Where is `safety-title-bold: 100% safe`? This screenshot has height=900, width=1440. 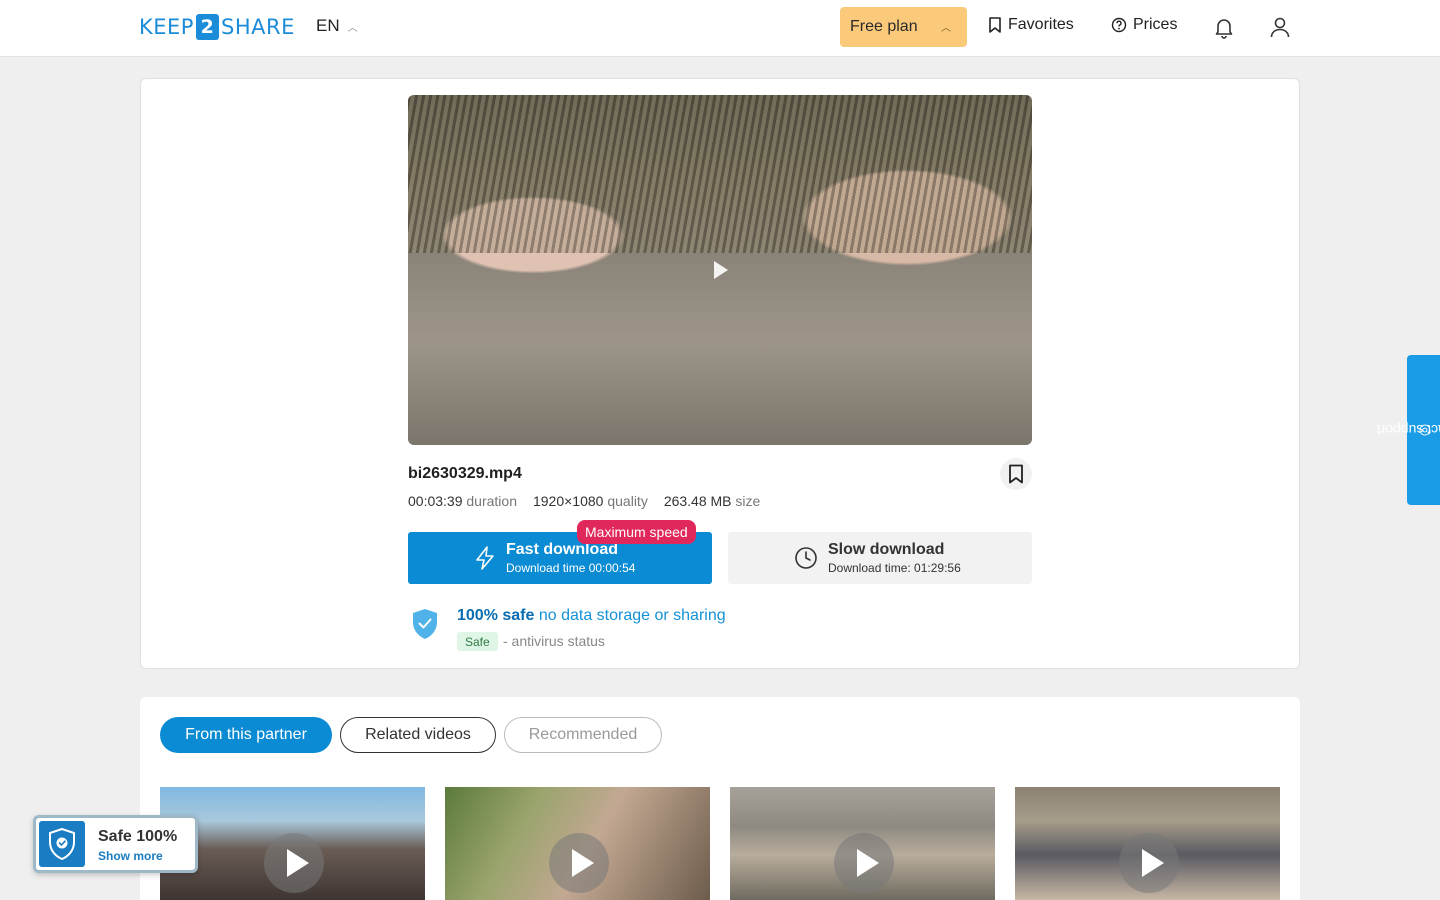
safety-title-bold: 100% safe is located at coordinates (496, 615).